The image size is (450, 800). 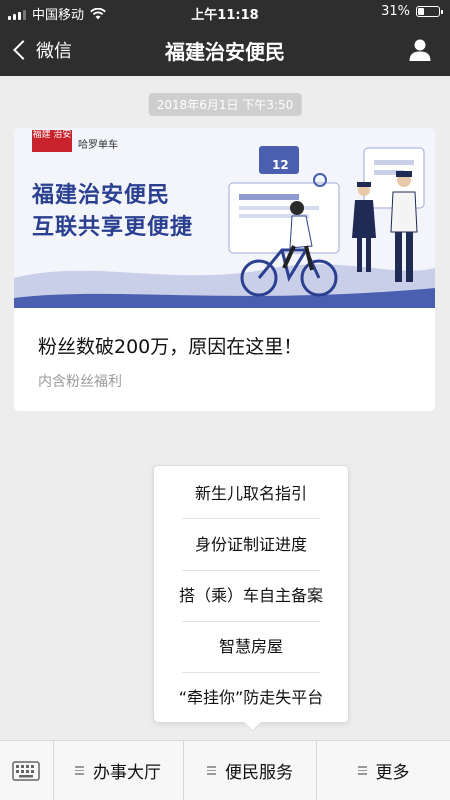 I want to click on tab-service-hall: 办事大厅, so click(x=118, y=770).